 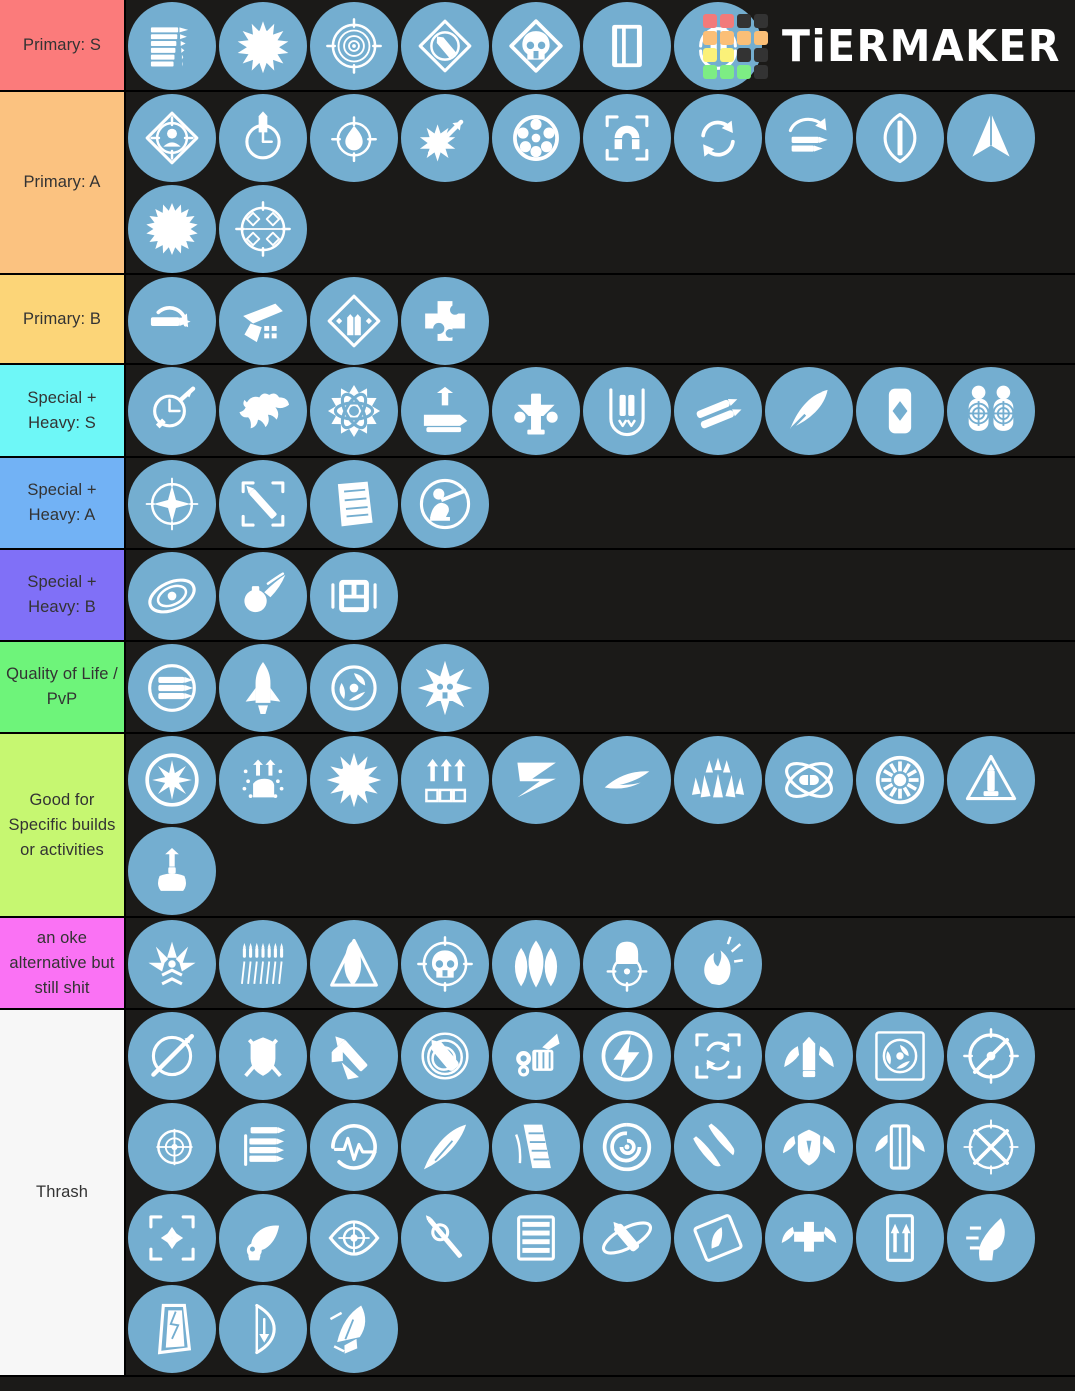 I want to click on twin-blades-icon, so click(x=717, y=1146).